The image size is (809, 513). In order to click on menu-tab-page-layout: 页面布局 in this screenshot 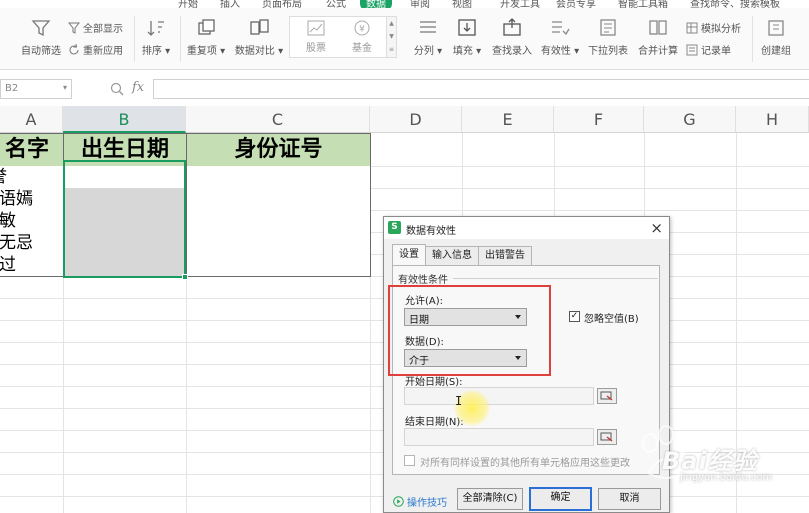, I will do `click(282, 4)`.